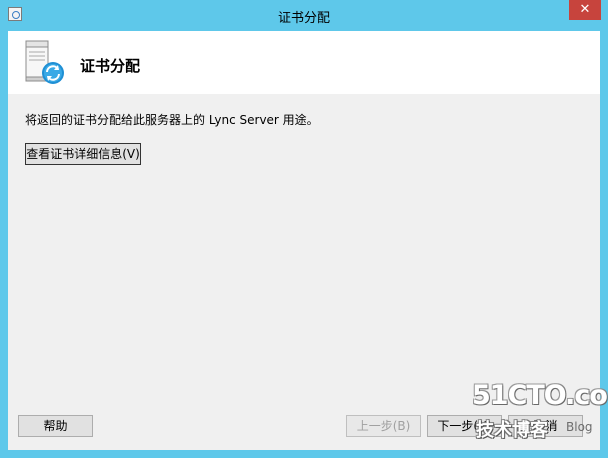 The height and width of the screenshot is (458, 608). I want to click on title-bar: 证书分配 ✕, so click(304, 15).